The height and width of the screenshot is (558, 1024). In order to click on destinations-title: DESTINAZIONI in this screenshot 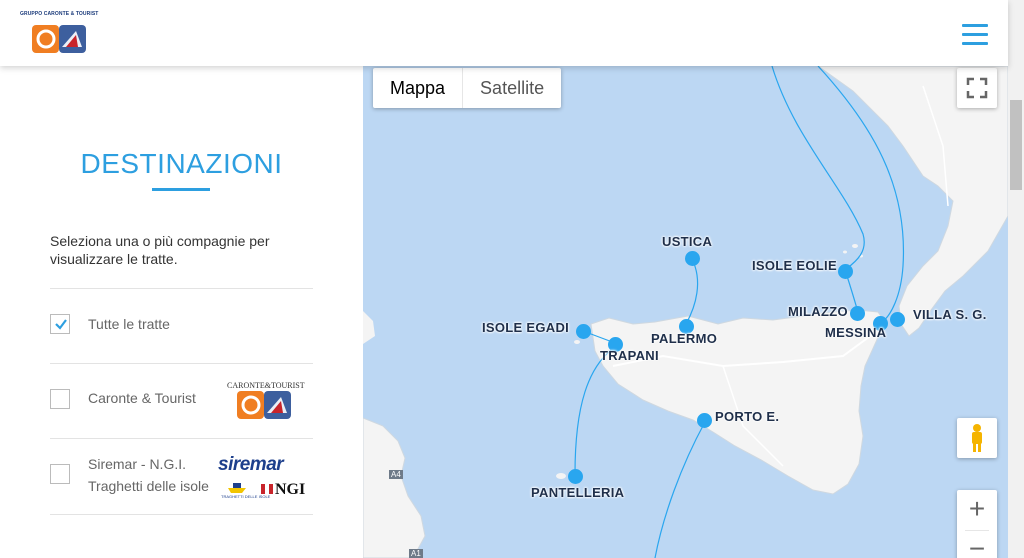, I will do `click(181, 163)`.